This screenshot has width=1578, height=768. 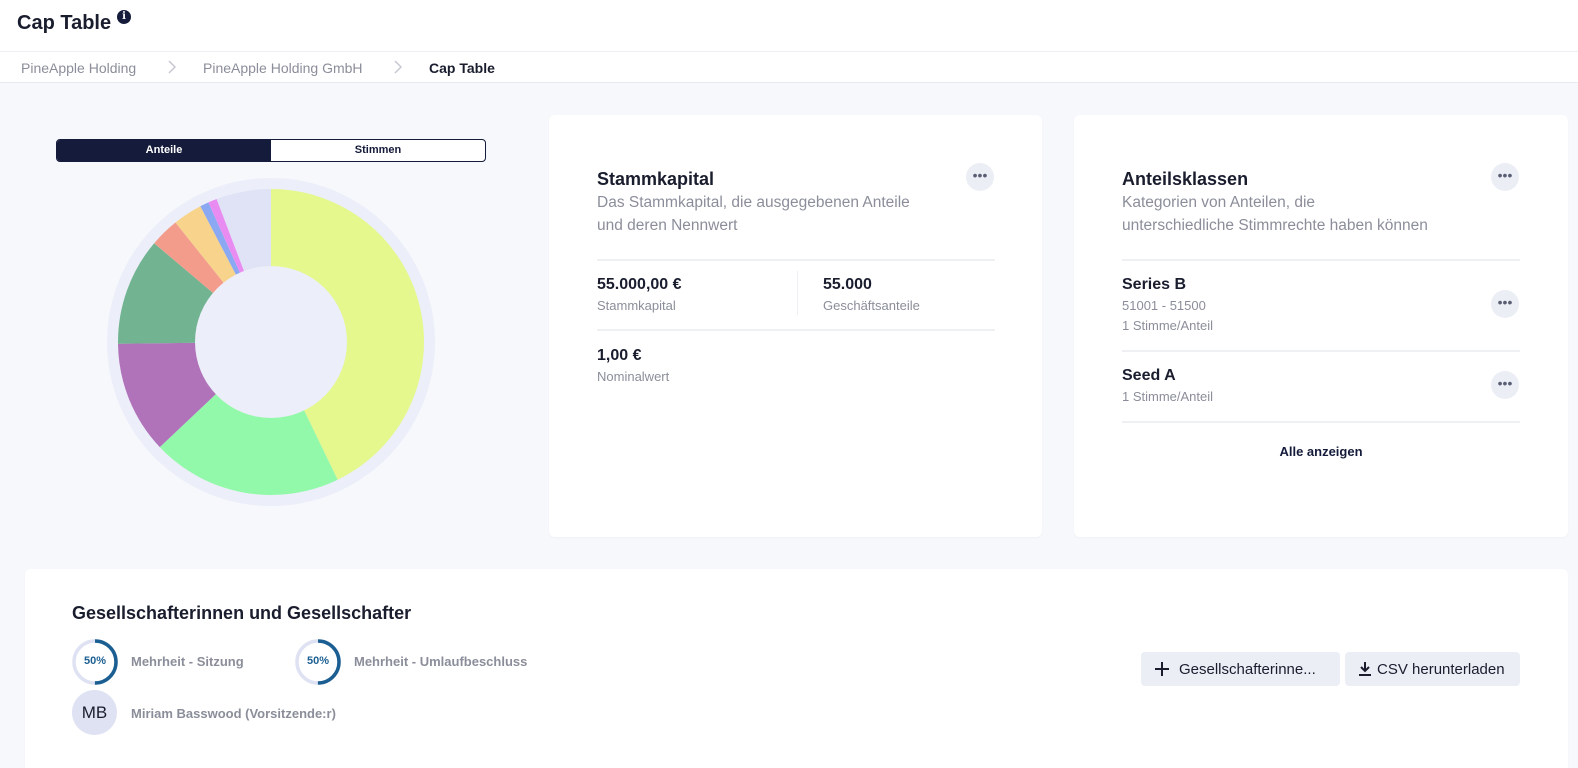 What do you see at coordinates (95, 661) in the screenshot?
I see `majority-meeting-percent: 50%` at bounding box center [95, 661].